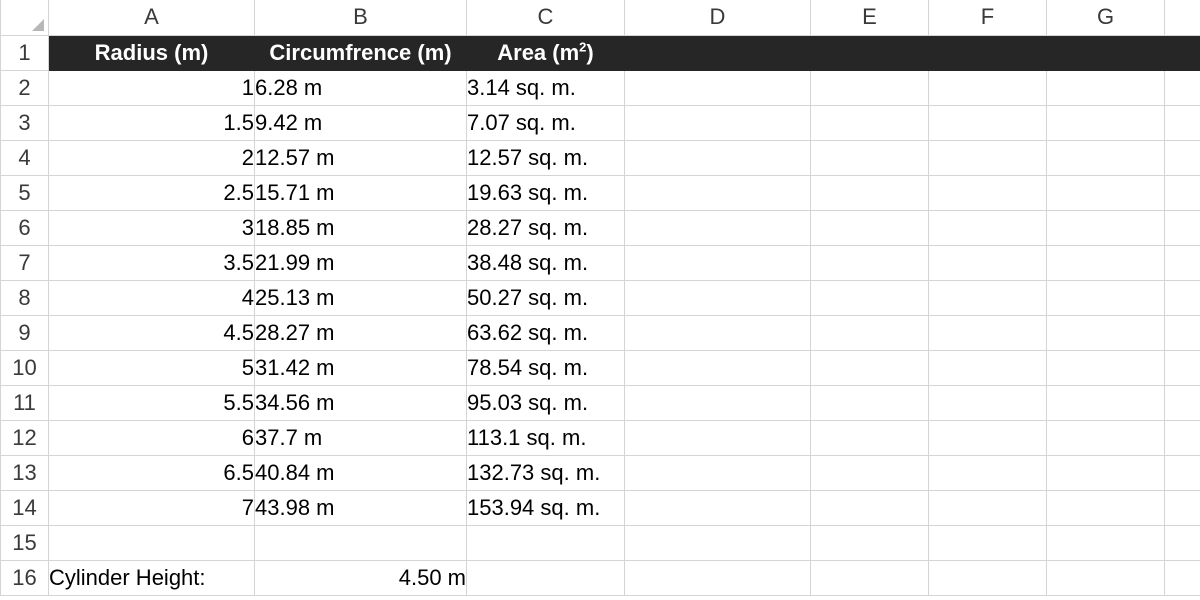  What do you see at coordinates (360, 297) in the screenshot?
I see `circumference-cell: 25.13 m` at bounding box center [360, 297].